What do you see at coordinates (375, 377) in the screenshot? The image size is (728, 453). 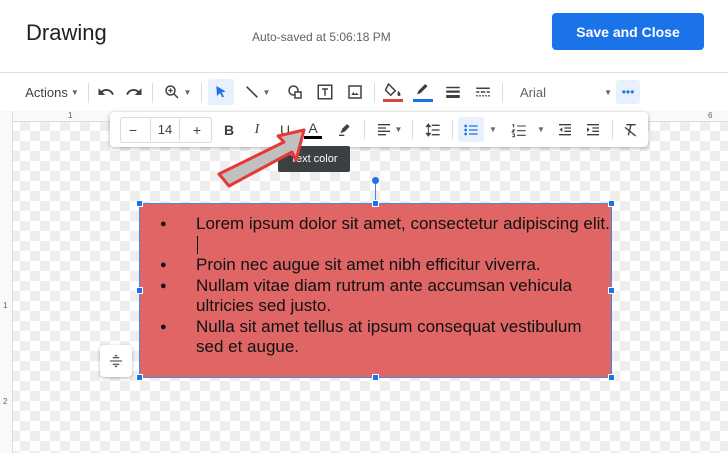 I see `resize-handle-bottom` at bounding box center [375, 377].